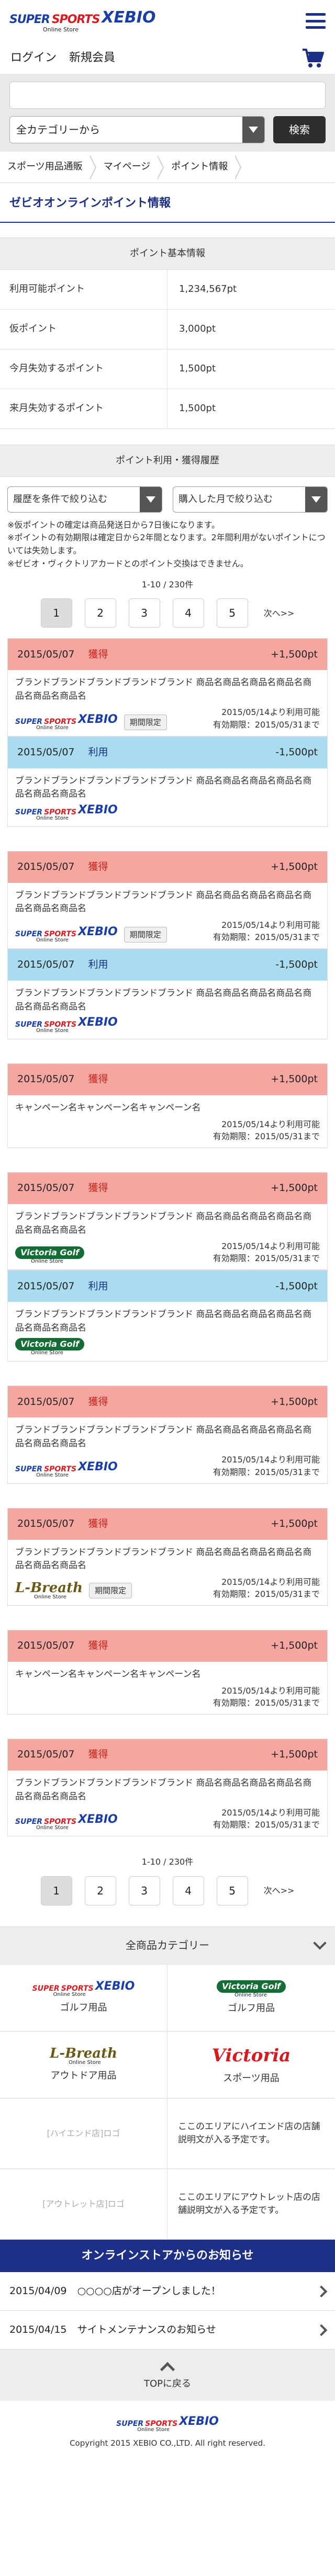  What do you see at coordinates (167, 95) in the screenshot?
I see `search-input` at bounding box center [167, 95].